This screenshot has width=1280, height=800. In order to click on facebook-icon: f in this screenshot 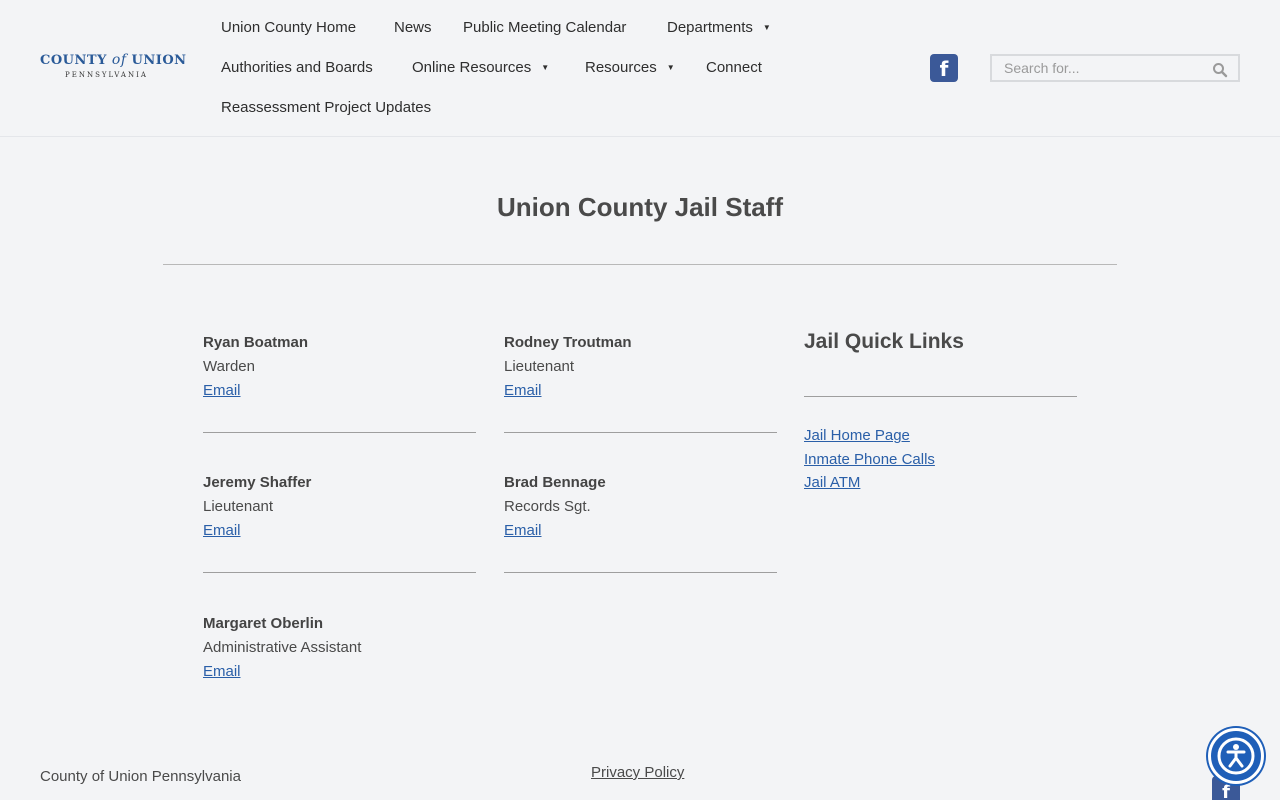, I will do `click(944, 68)`.